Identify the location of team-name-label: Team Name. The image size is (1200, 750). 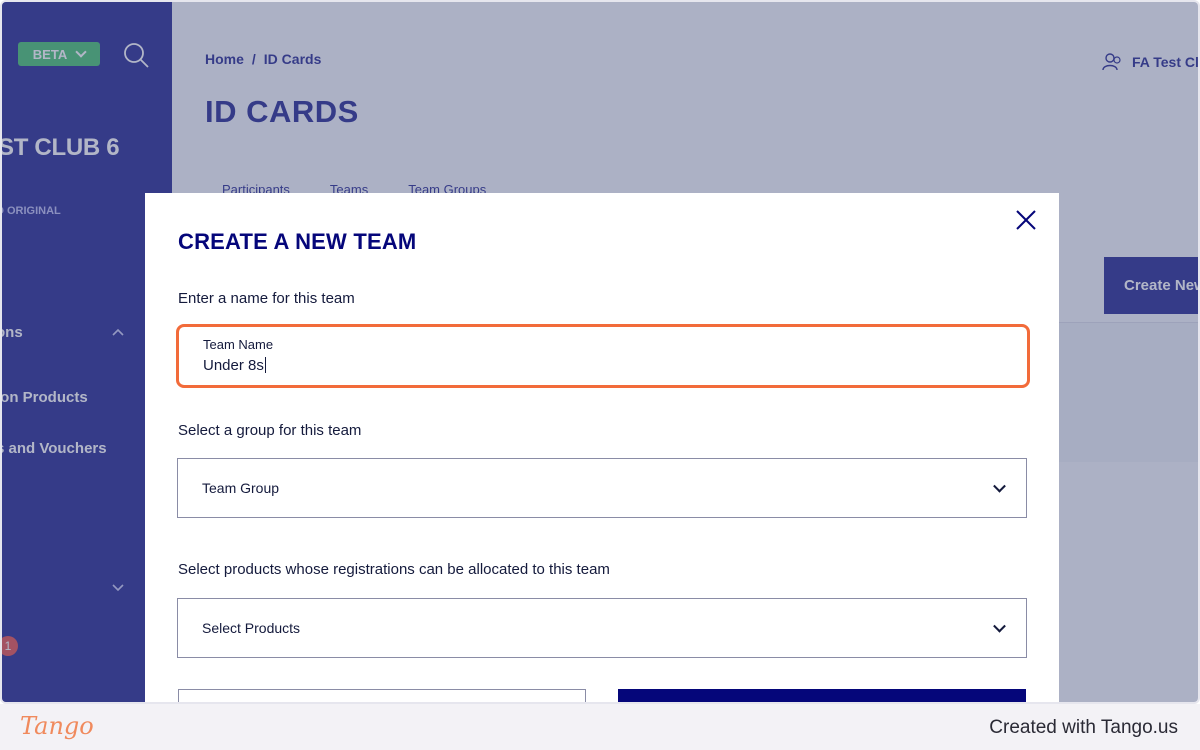
(238, 344).